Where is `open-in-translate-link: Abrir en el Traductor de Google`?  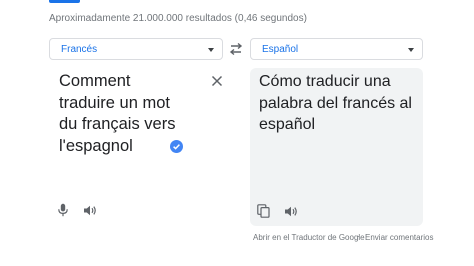 open-in-translate-link: Abrir en el Traductor de Google is located at coordinates (309, 237).